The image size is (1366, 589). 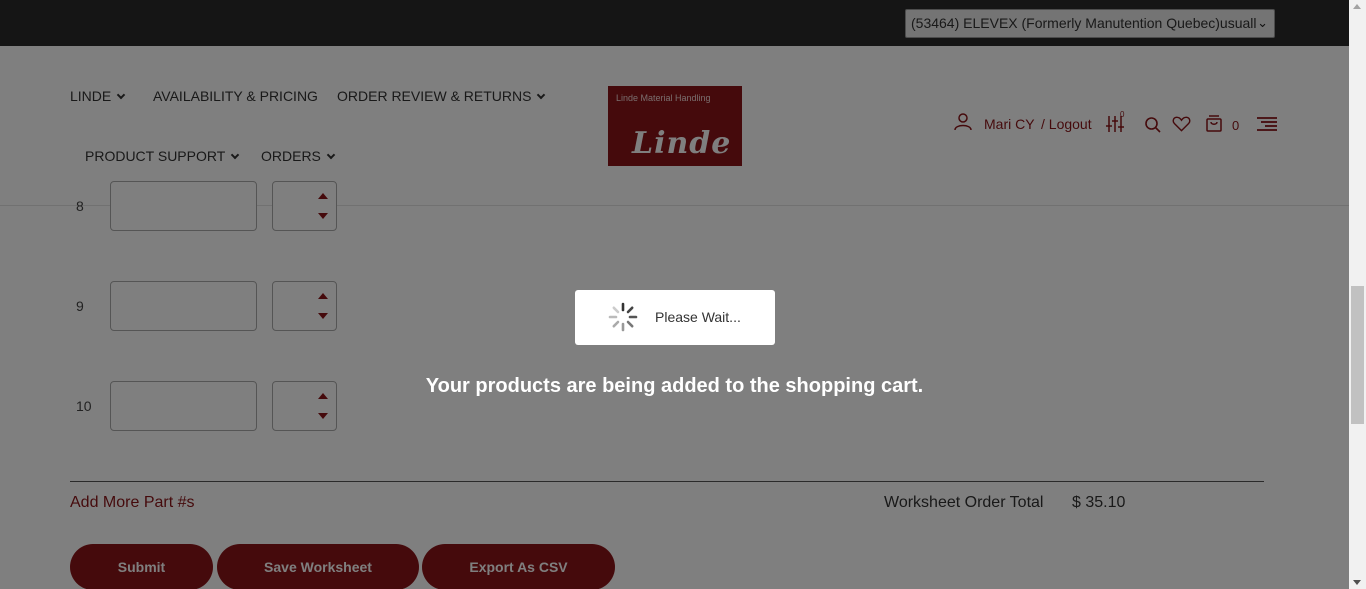 I want to click on page-scrollbar, so click(x=1357, y=294).